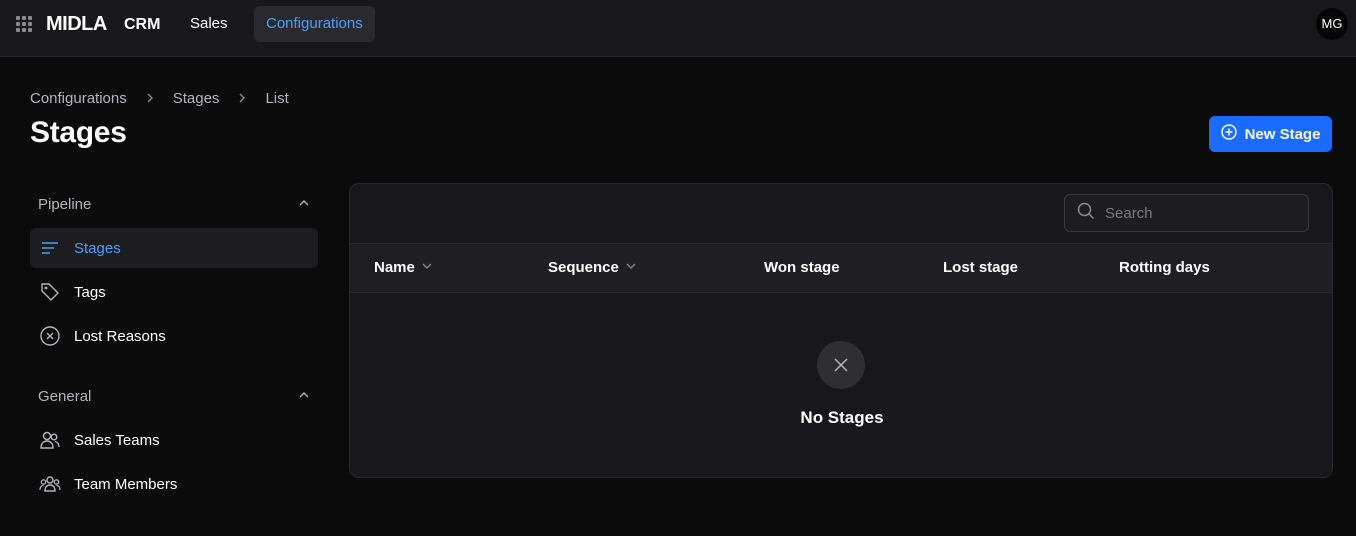 Image resolution: width=1356 pixels, height=536 pixels. Describe the element at coordinates (1228, 134) in the screenshot. I see `plus-circle-icon` at that location.